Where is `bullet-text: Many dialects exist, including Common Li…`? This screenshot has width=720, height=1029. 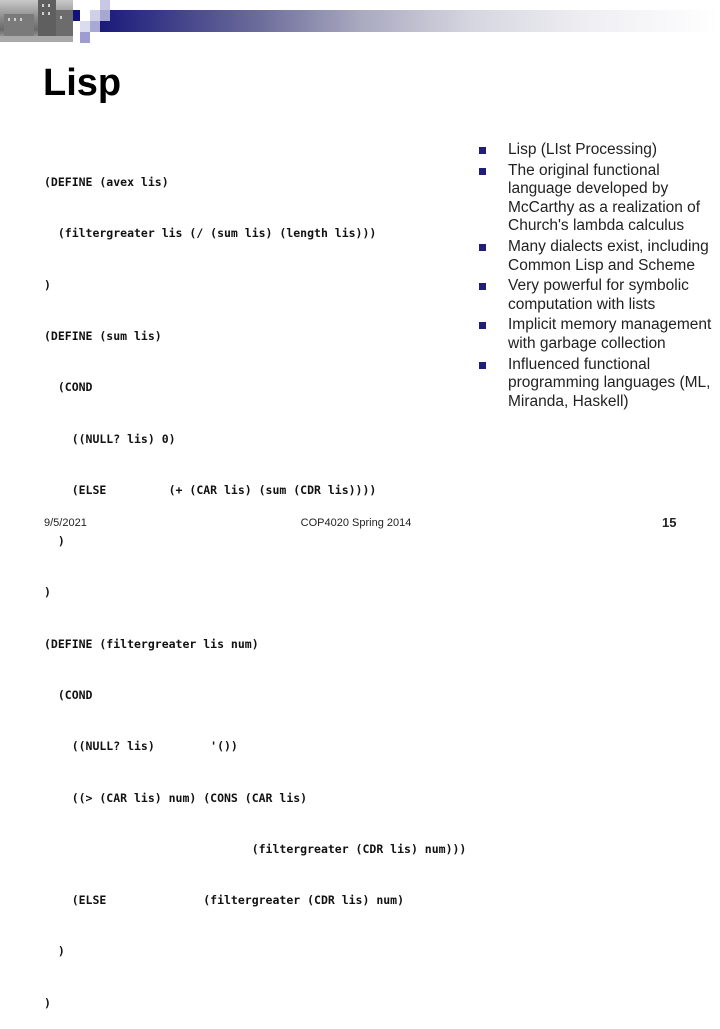 bullet-text: Many dialects exist, including Common Li… is located at coordinates (608, 255).